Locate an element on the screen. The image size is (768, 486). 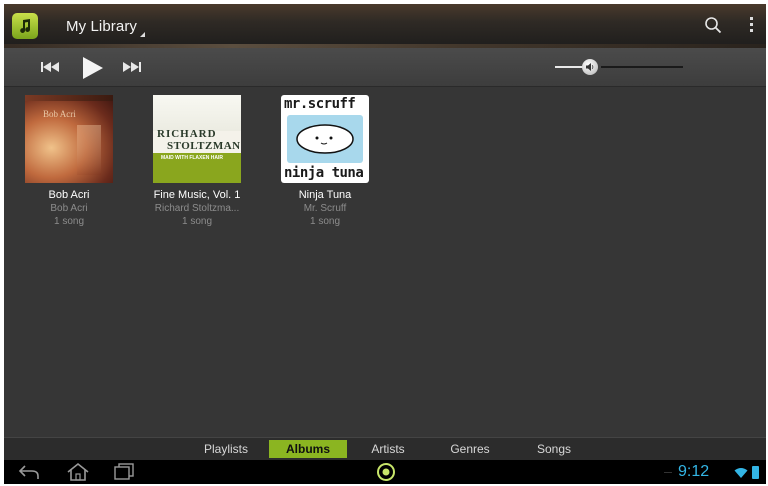
cover-top-text: mr.scruff is located at coordinates (320, 104).